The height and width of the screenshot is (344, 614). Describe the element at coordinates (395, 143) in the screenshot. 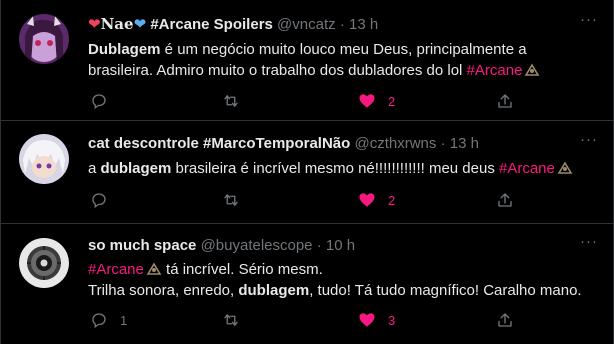

I see `user-handle: @czthxrwns` at that location.